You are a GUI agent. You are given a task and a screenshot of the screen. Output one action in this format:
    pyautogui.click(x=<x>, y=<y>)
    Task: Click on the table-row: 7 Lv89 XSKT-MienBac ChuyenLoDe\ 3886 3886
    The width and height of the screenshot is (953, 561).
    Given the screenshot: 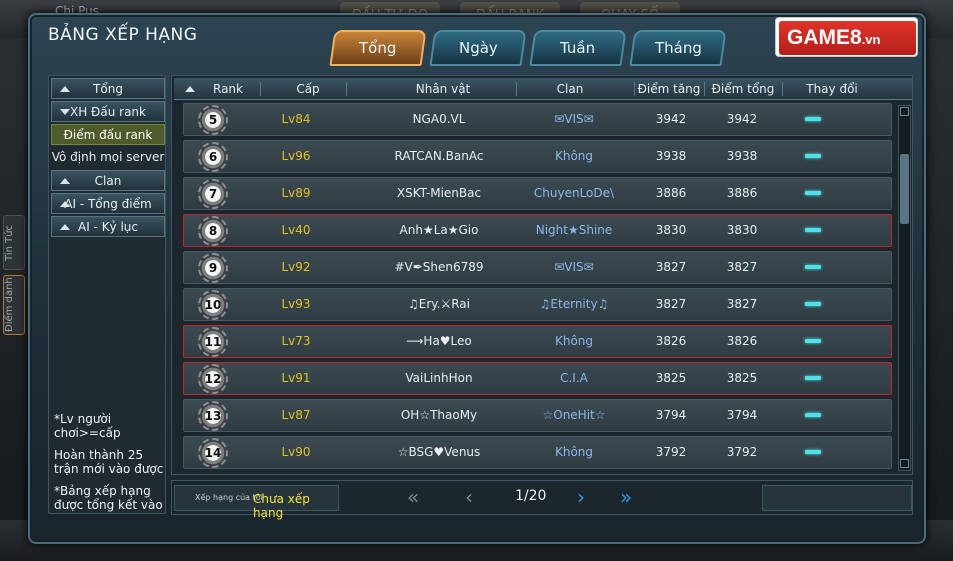 What is the action you would take?
    pyautogui.click(x=537, y=193)
    